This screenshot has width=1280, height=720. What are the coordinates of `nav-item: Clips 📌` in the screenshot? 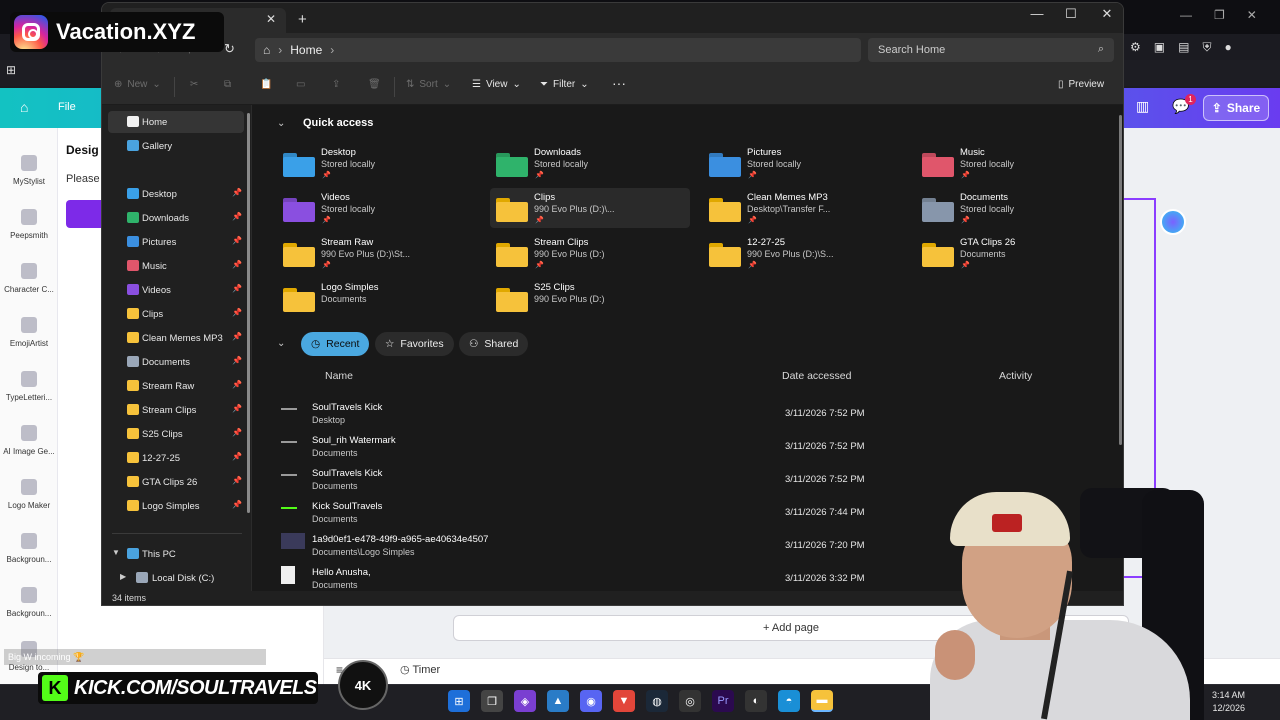 It's located at (176, 314).